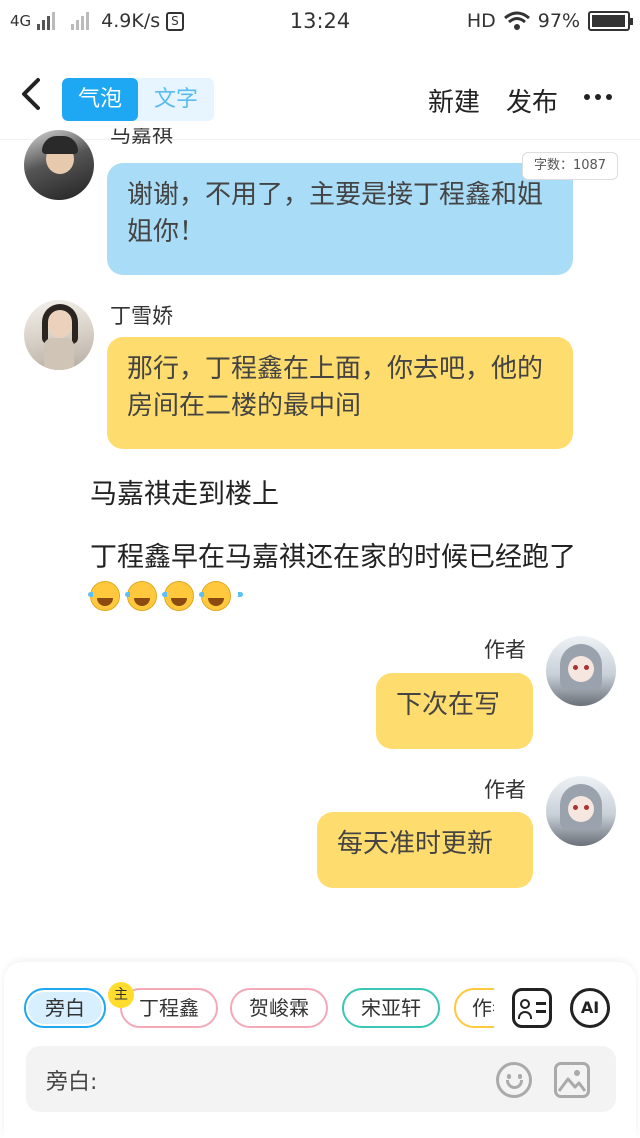 The height and width of the screenshot is (1138, 640). What do you see at coordinates (320, 100) in the screenshot?
I see `top-bar: 气泡 文字 新建 发布` at bounding box center [320, 100].